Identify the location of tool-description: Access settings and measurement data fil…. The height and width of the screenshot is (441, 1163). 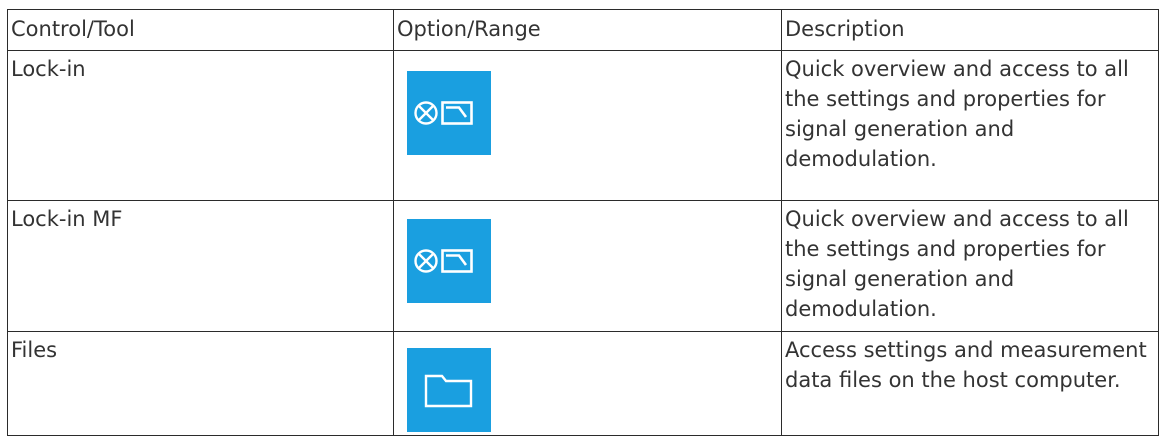
(970, 383).